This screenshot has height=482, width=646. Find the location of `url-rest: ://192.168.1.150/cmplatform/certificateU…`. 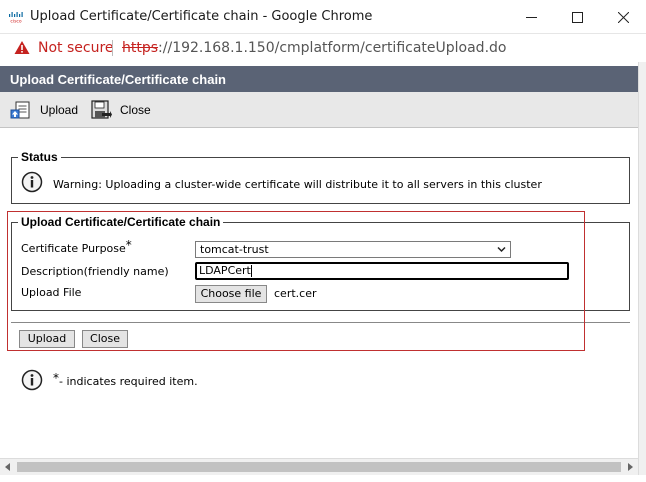

url-rest: ://192.168.1.150/cmplatform/certificateU… is located at coordinates (332, 48).